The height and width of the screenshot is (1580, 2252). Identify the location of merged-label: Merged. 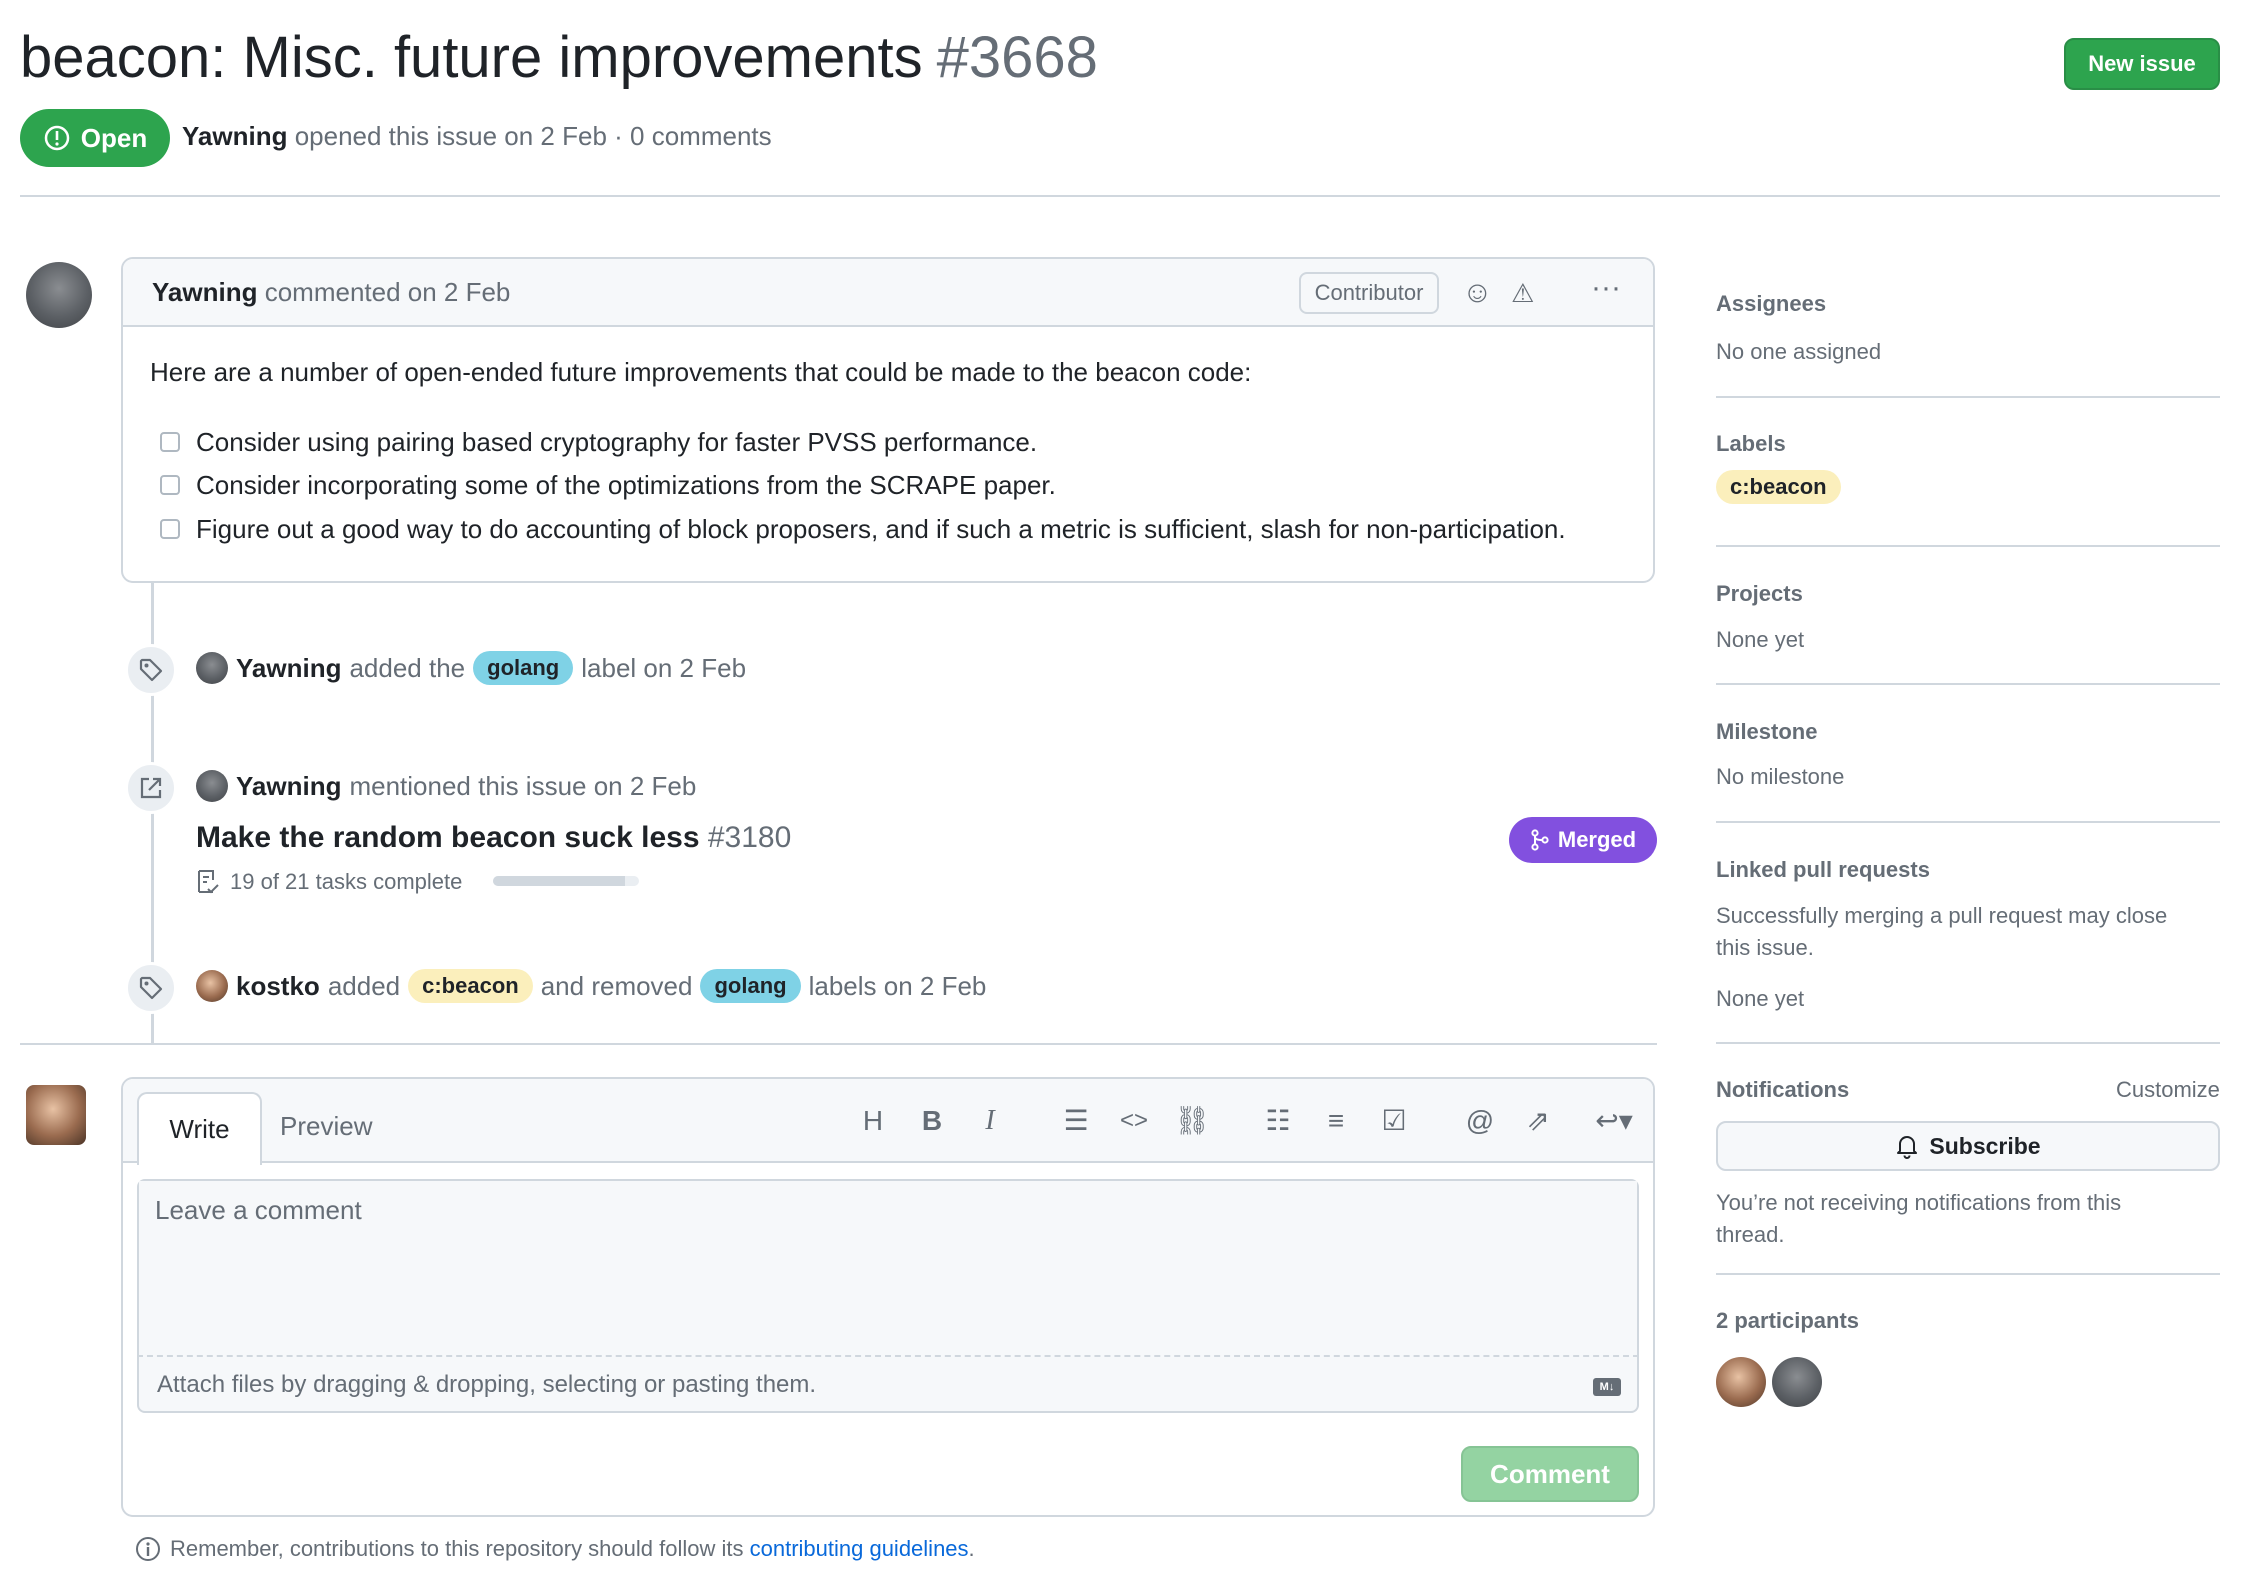
(1597, 839).